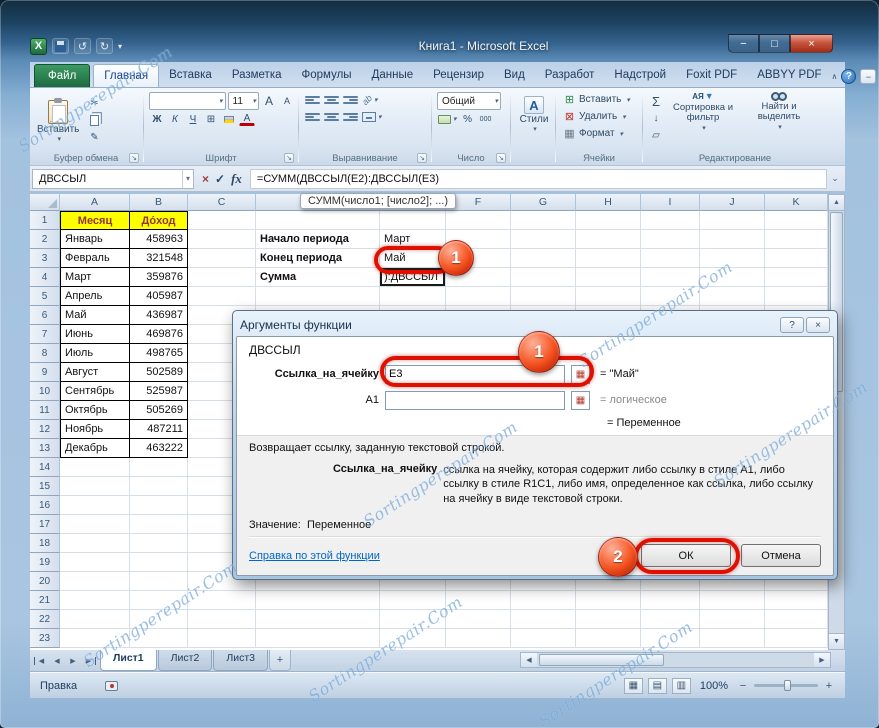 This screenshot has width=879, height=728. What do you see at coordinates (796, 220) in the screenshot?
I see `cell-K1` at bounding box center [796, 220].